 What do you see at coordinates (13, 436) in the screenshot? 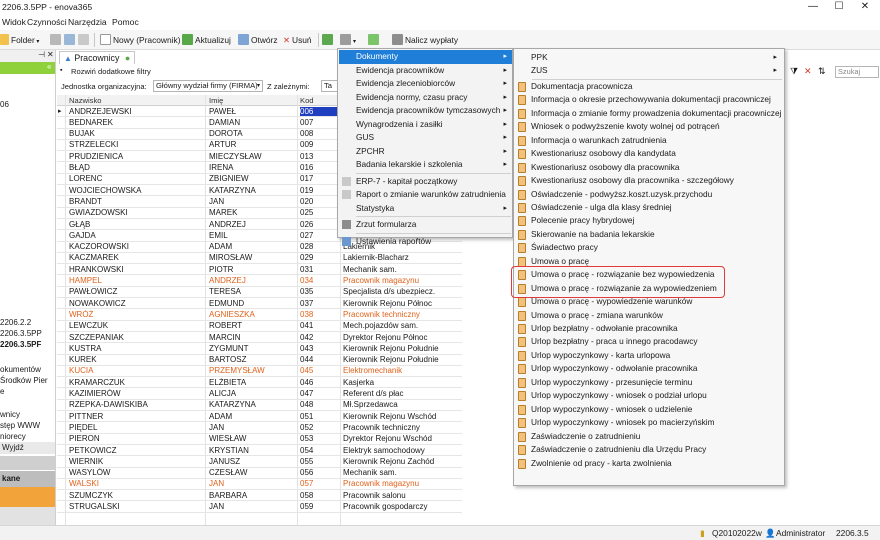
I see `nav-item: niorecy` at bounding box center [13, 436].